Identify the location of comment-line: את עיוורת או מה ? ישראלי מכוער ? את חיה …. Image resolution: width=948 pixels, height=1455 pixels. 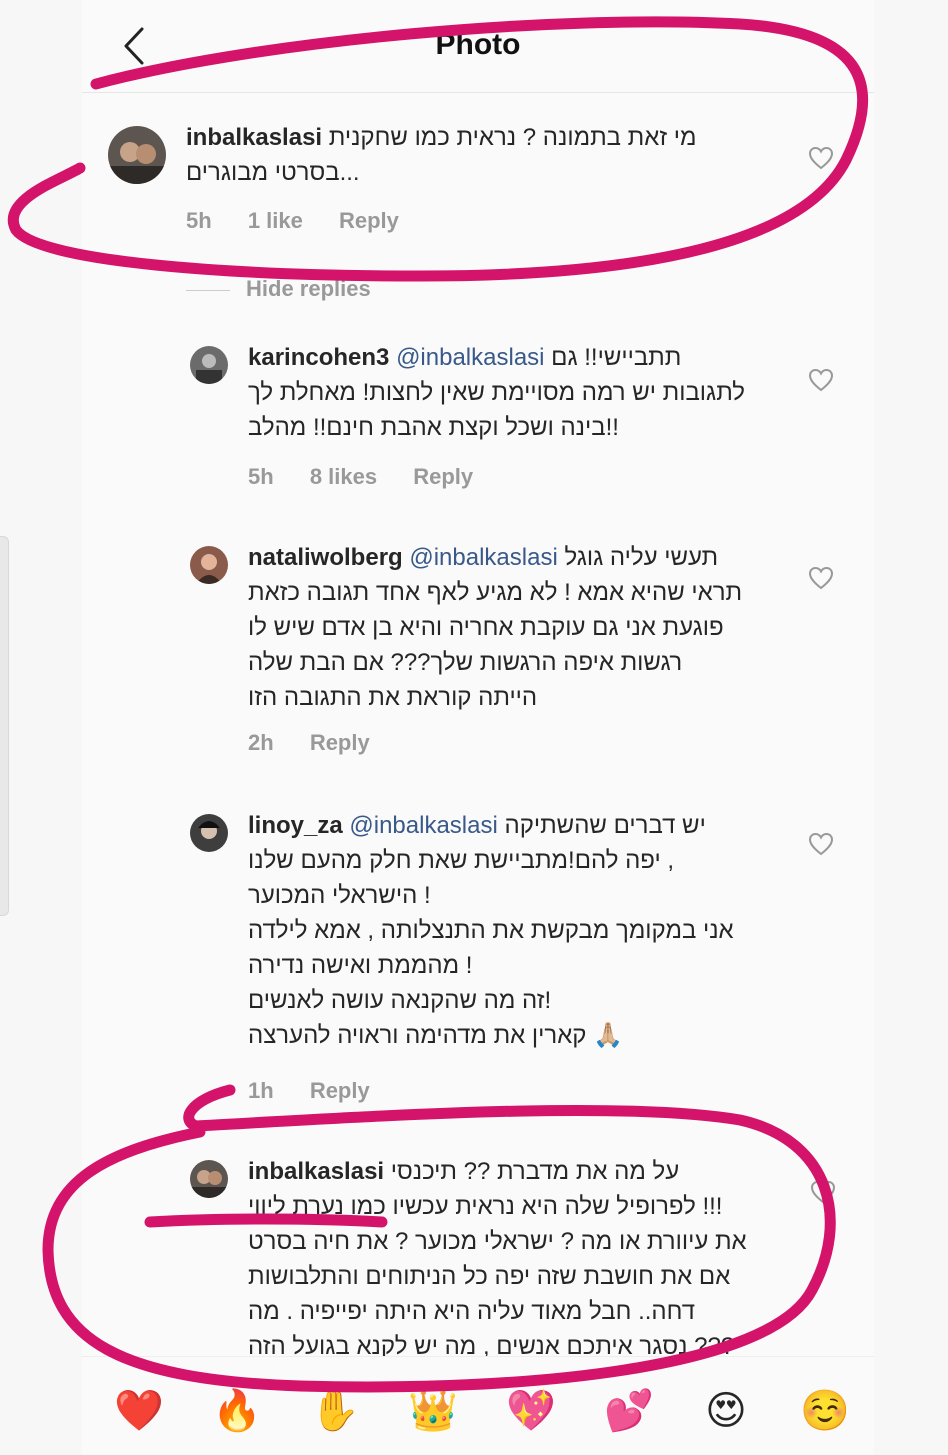
(497, 1241).